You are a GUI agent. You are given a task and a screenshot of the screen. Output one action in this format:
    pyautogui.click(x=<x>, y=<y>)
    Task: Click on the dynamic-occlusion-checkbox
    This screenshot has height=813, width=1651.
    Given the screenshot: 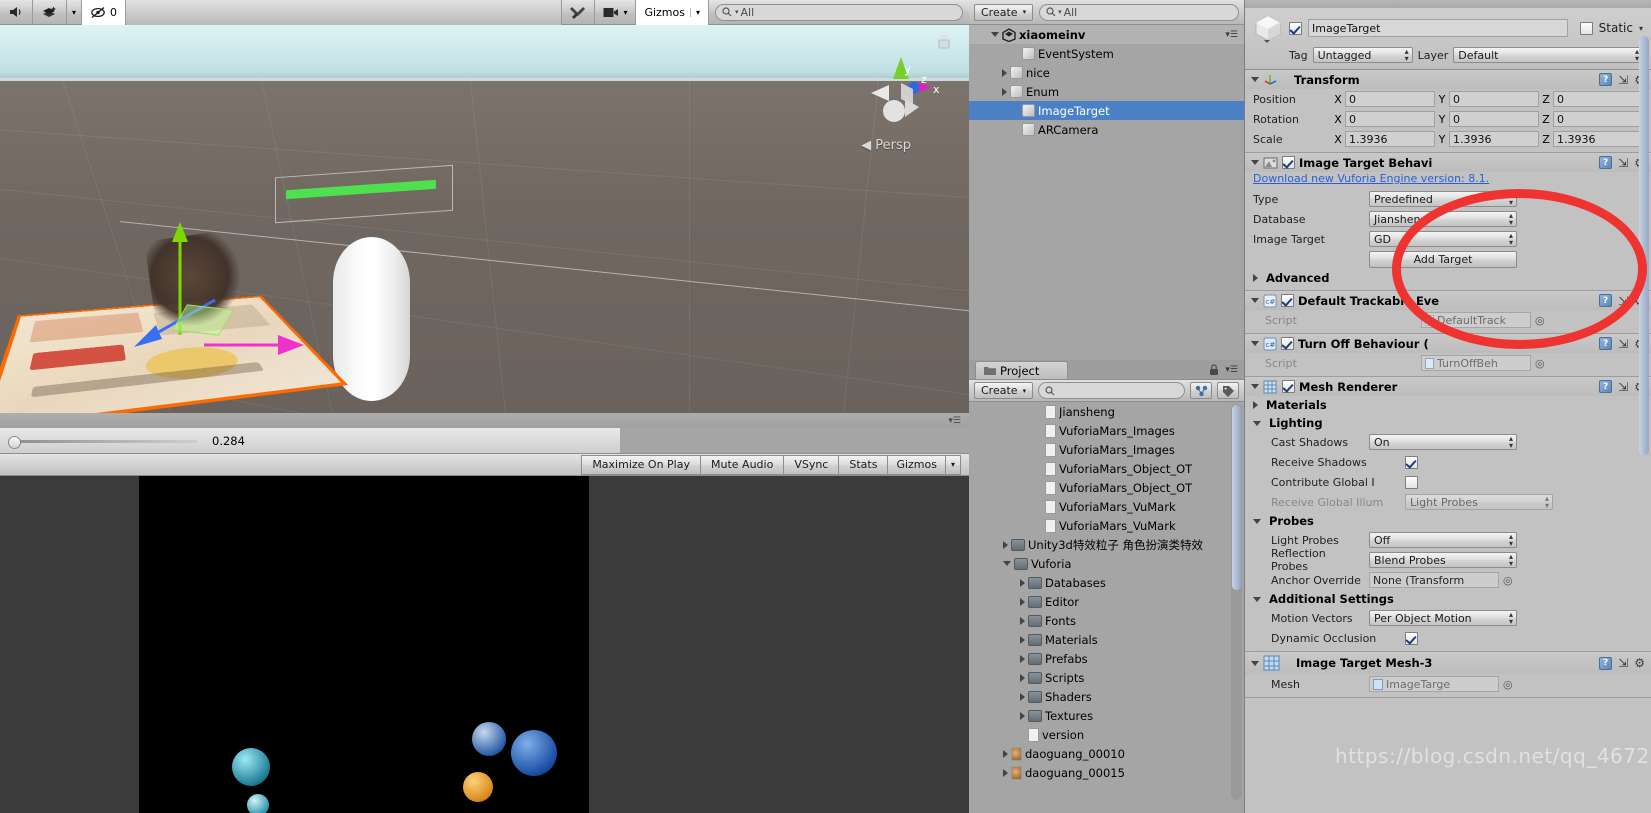 What is the action you would take?
    pyautogui.click(x=1411, y=638)
    